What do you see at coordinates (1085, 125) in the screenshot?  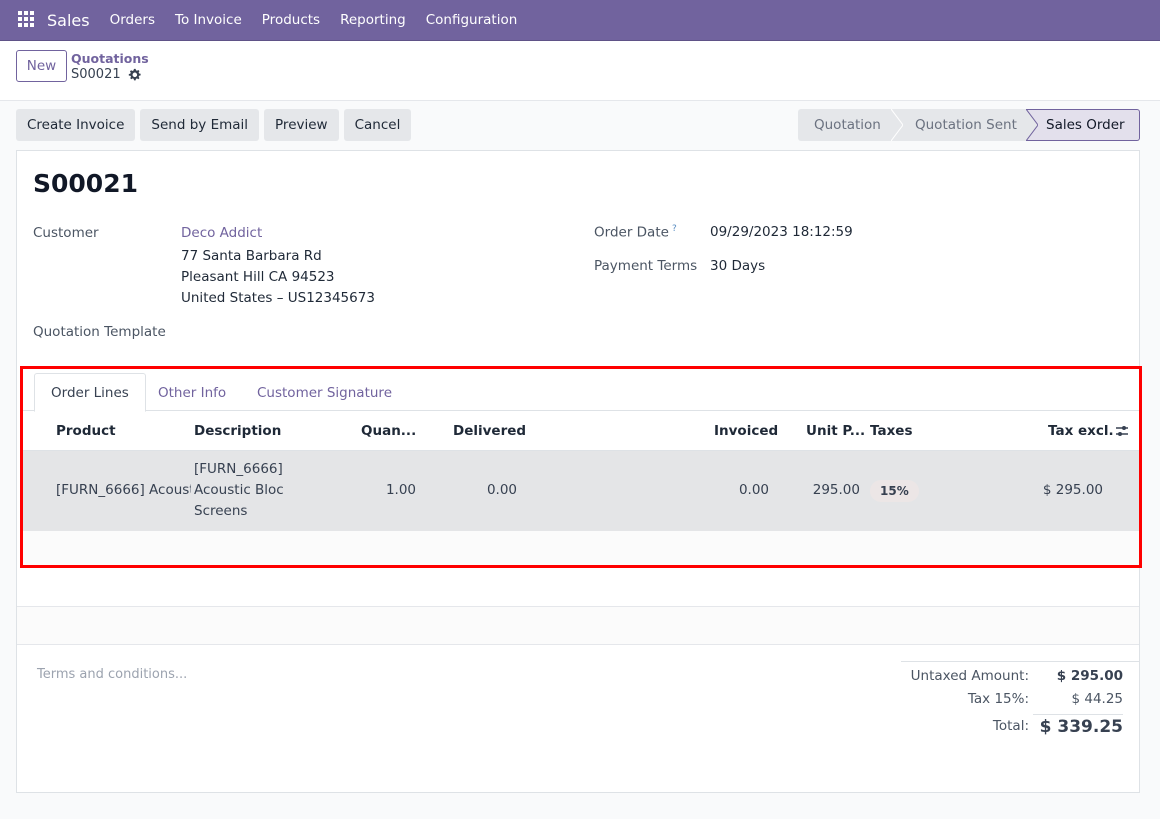 I see `stage-sales-order-label: Sales Order` at bounding box center [1085, 125].